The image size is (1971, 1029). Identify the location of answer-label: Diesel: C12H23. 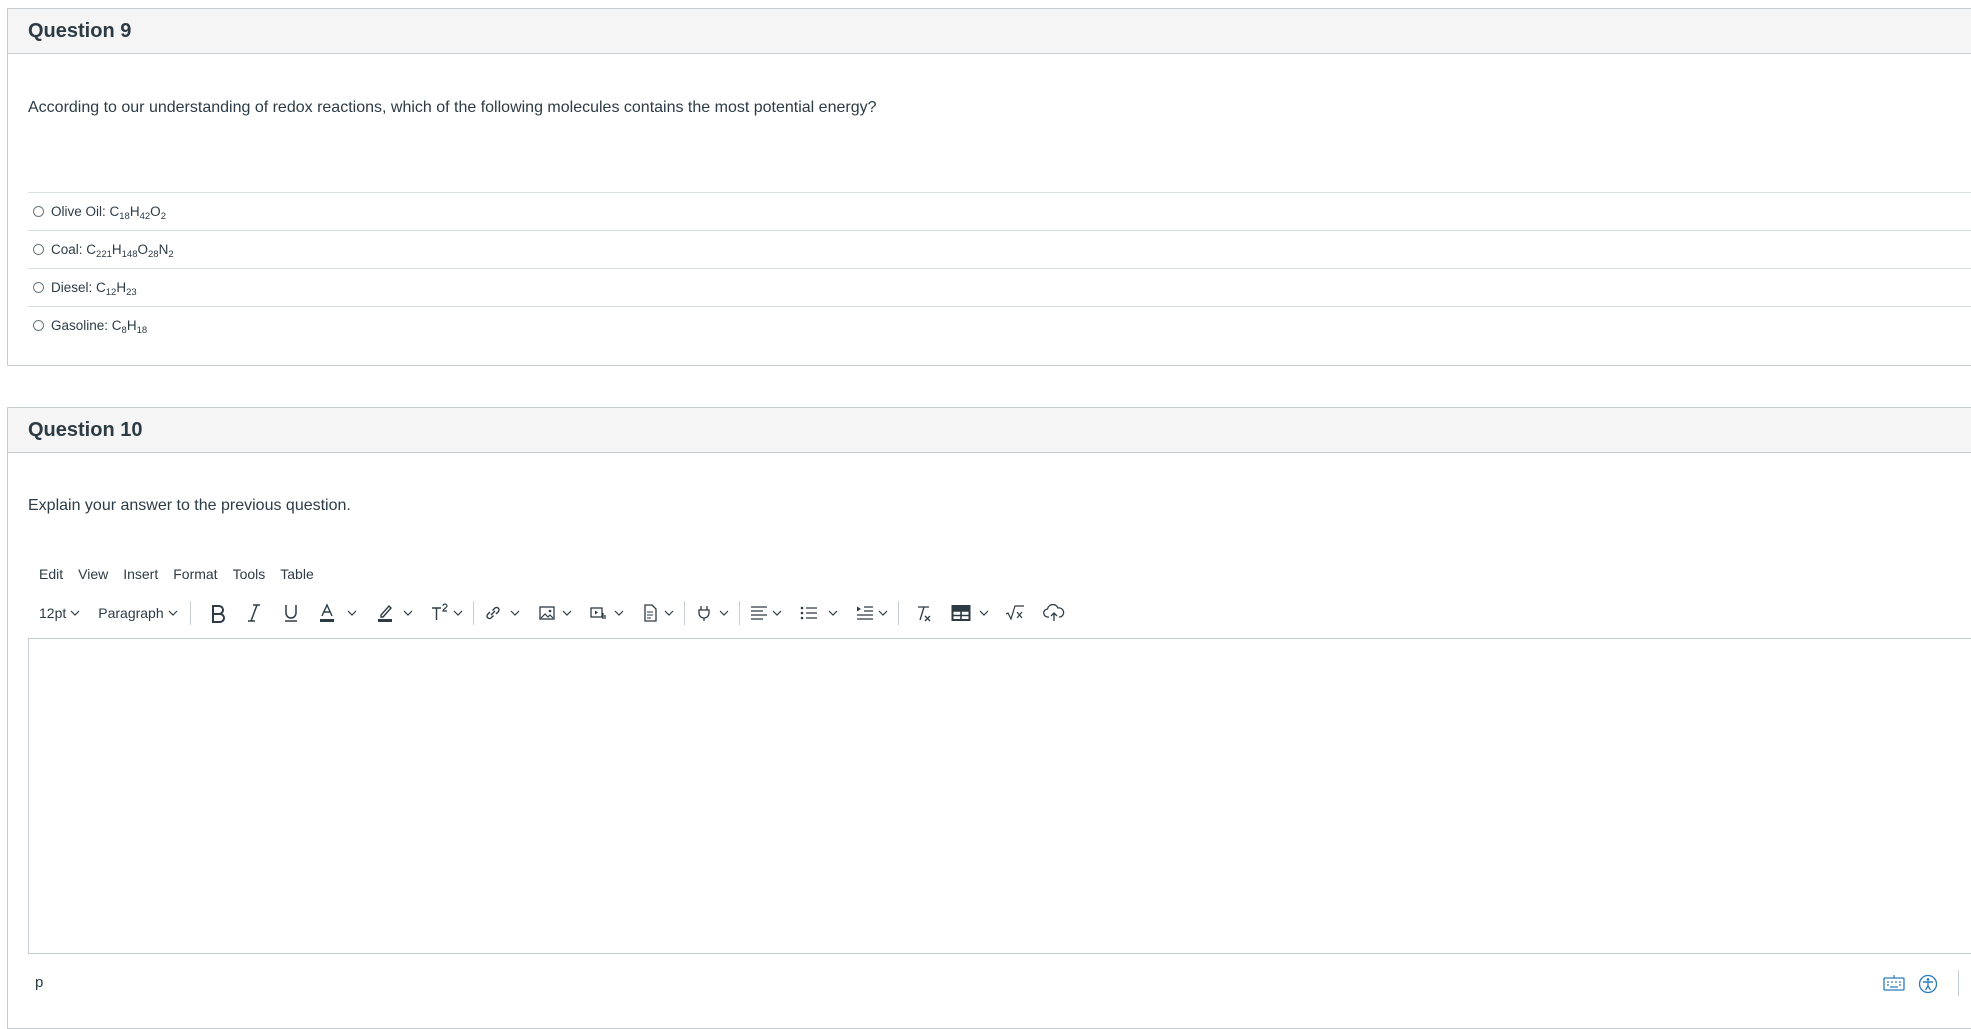
(94, 289).